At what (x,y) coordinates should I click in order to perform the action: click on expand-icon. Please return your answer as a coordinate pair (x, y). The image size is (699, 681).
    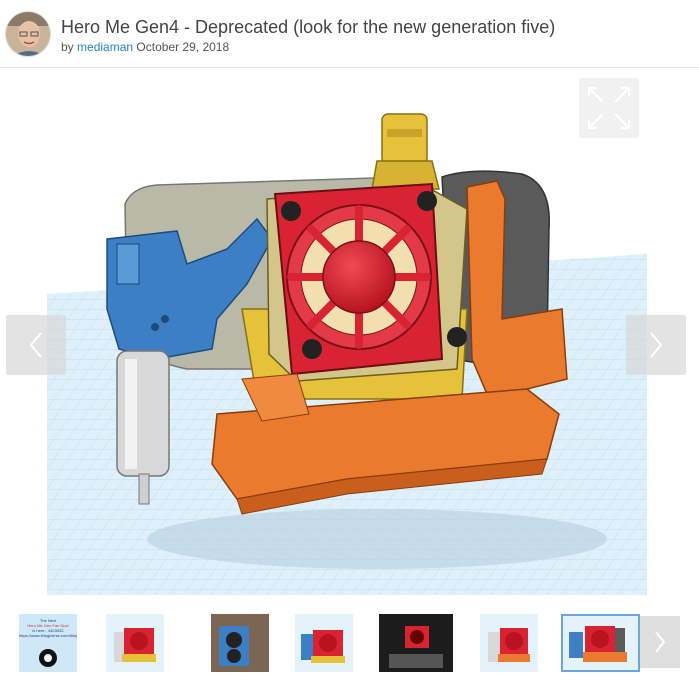
    Looking at the image, I should click on (609, 108).